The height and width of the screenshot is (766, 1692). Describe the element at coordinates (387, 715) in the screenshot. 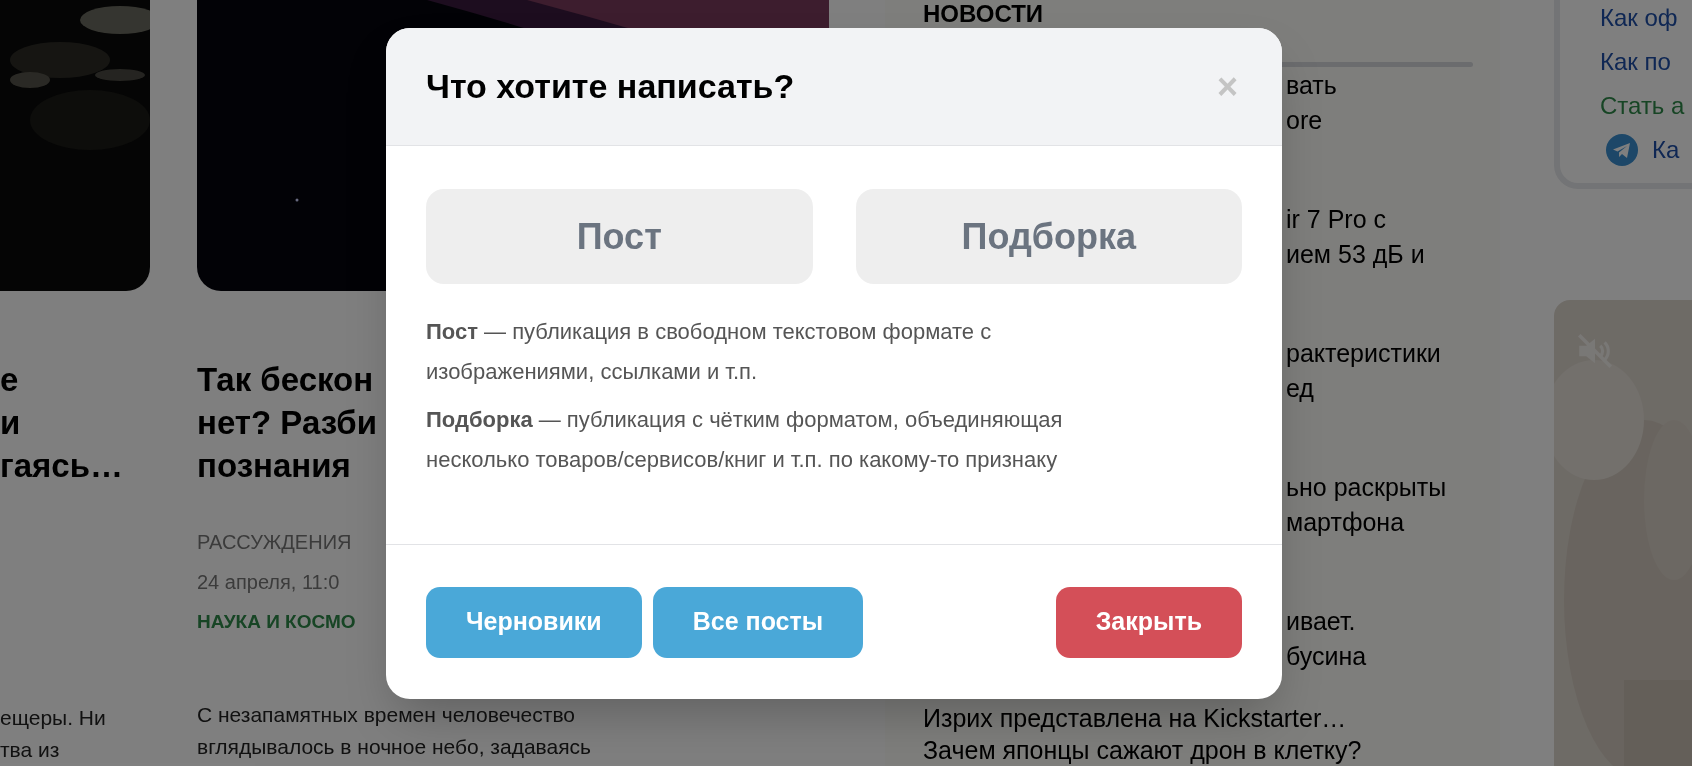

I see `article-excerpt: С незапамятных времен человечество` at that location.